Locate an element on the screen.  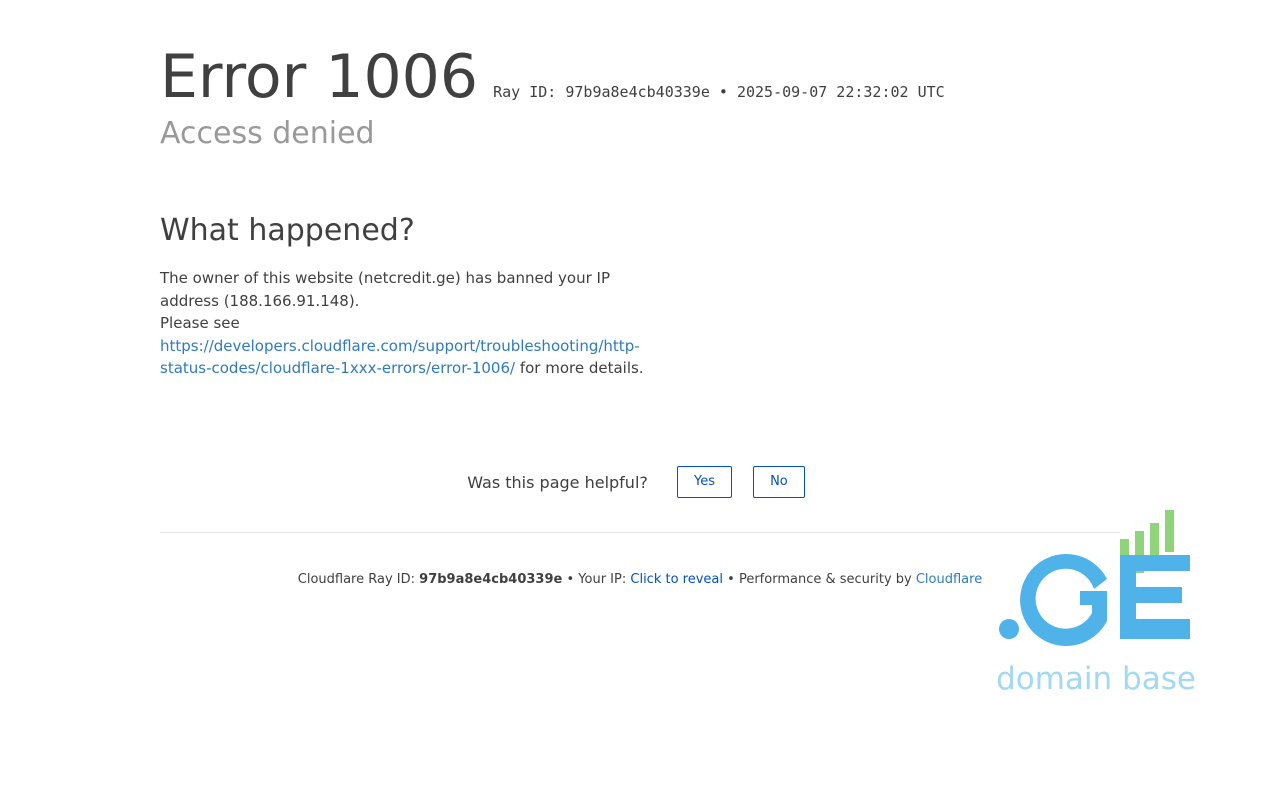
ge-brand-mark is located at coordinates (1094, 600).